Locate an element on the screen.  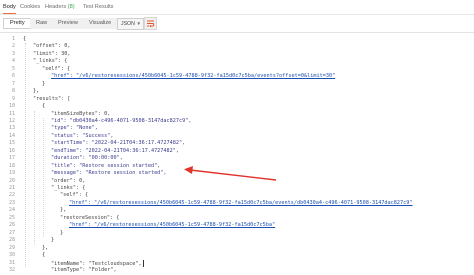
format-select: JSON ▼ is located at coordinates (130, 24).